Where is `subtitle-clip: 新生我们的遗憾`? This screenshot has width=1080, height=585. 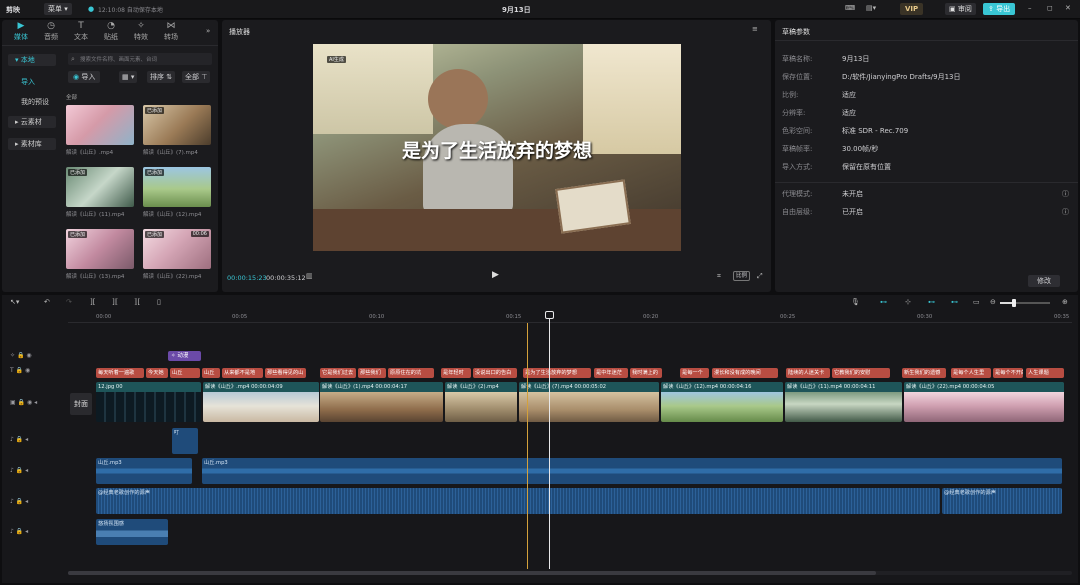 subtitle-clip: 新生我们的遗憾 is located at coordinates (924, 373).